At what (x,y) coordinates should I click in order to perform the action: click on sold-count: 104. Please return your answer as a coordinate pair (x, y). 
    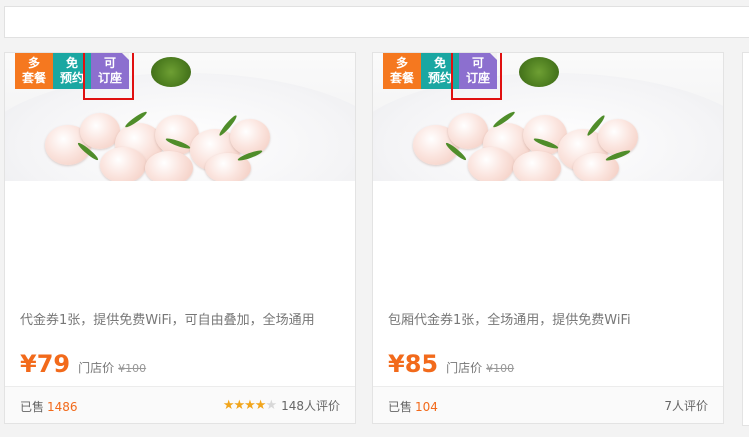
    Looking at the image, I should click on (426, 407).